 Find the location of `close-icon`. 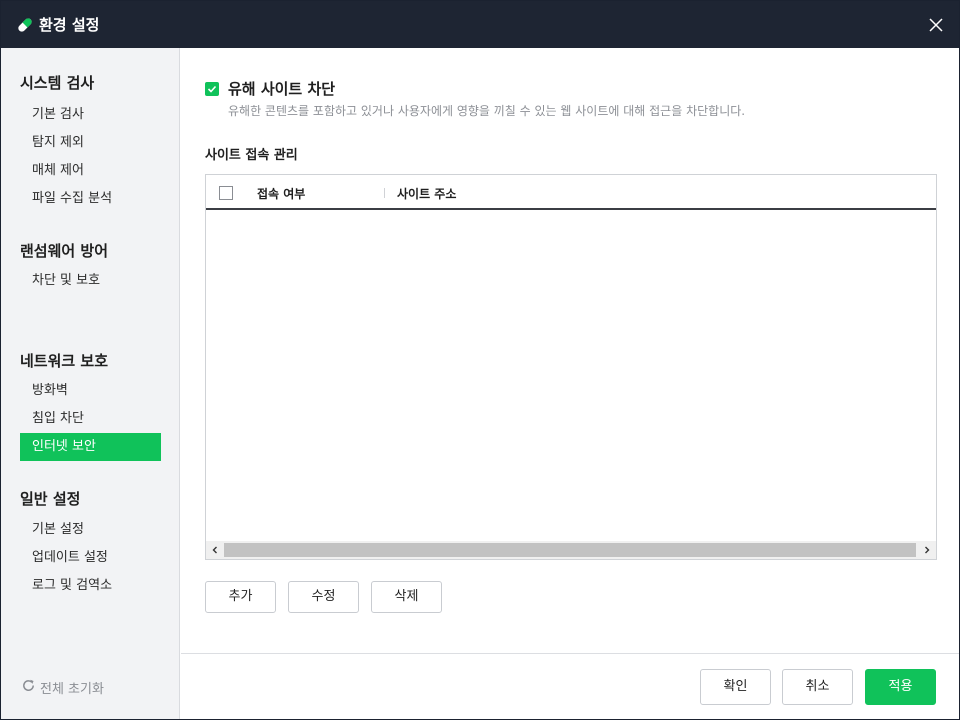

close-icon is located at coordinates (936, 25).